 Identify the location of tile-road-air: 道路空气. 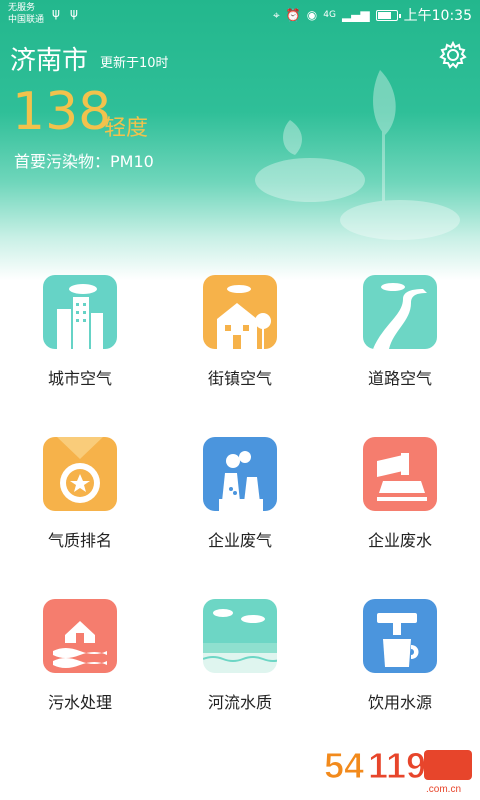
(400, 332).